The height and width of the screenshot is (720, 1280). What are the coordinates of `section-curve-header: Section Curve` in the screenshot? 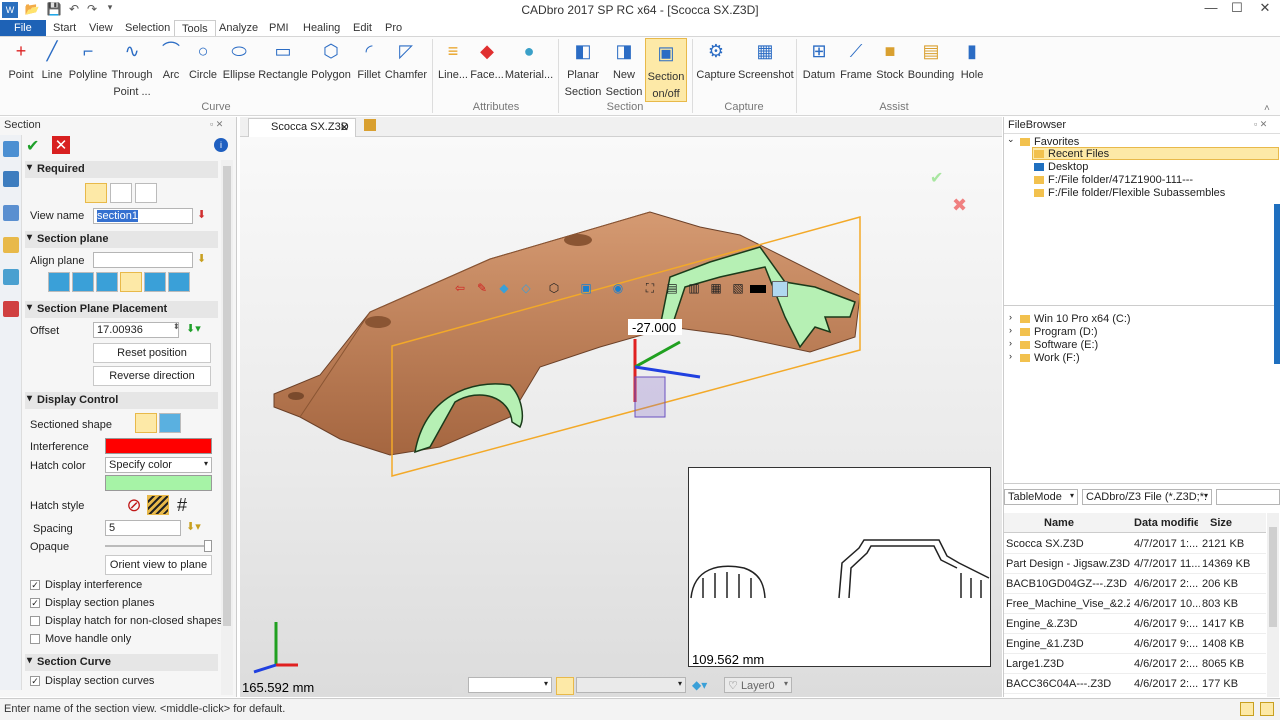 It's located at (121, 662).